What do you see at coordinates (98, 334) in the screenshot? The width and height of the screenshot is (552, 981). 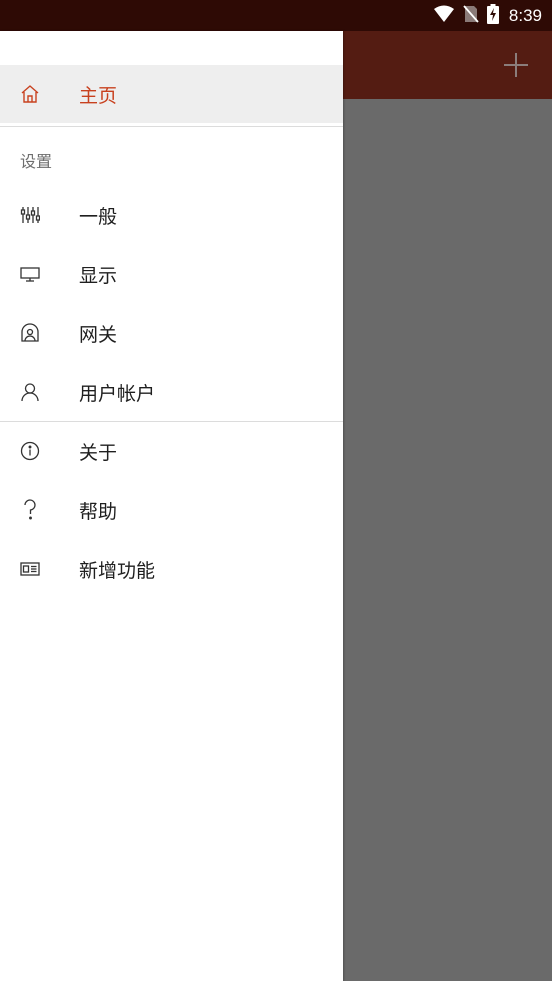 I see `nav-item-gateway-label: 网关` at bounding box center [98, 334].